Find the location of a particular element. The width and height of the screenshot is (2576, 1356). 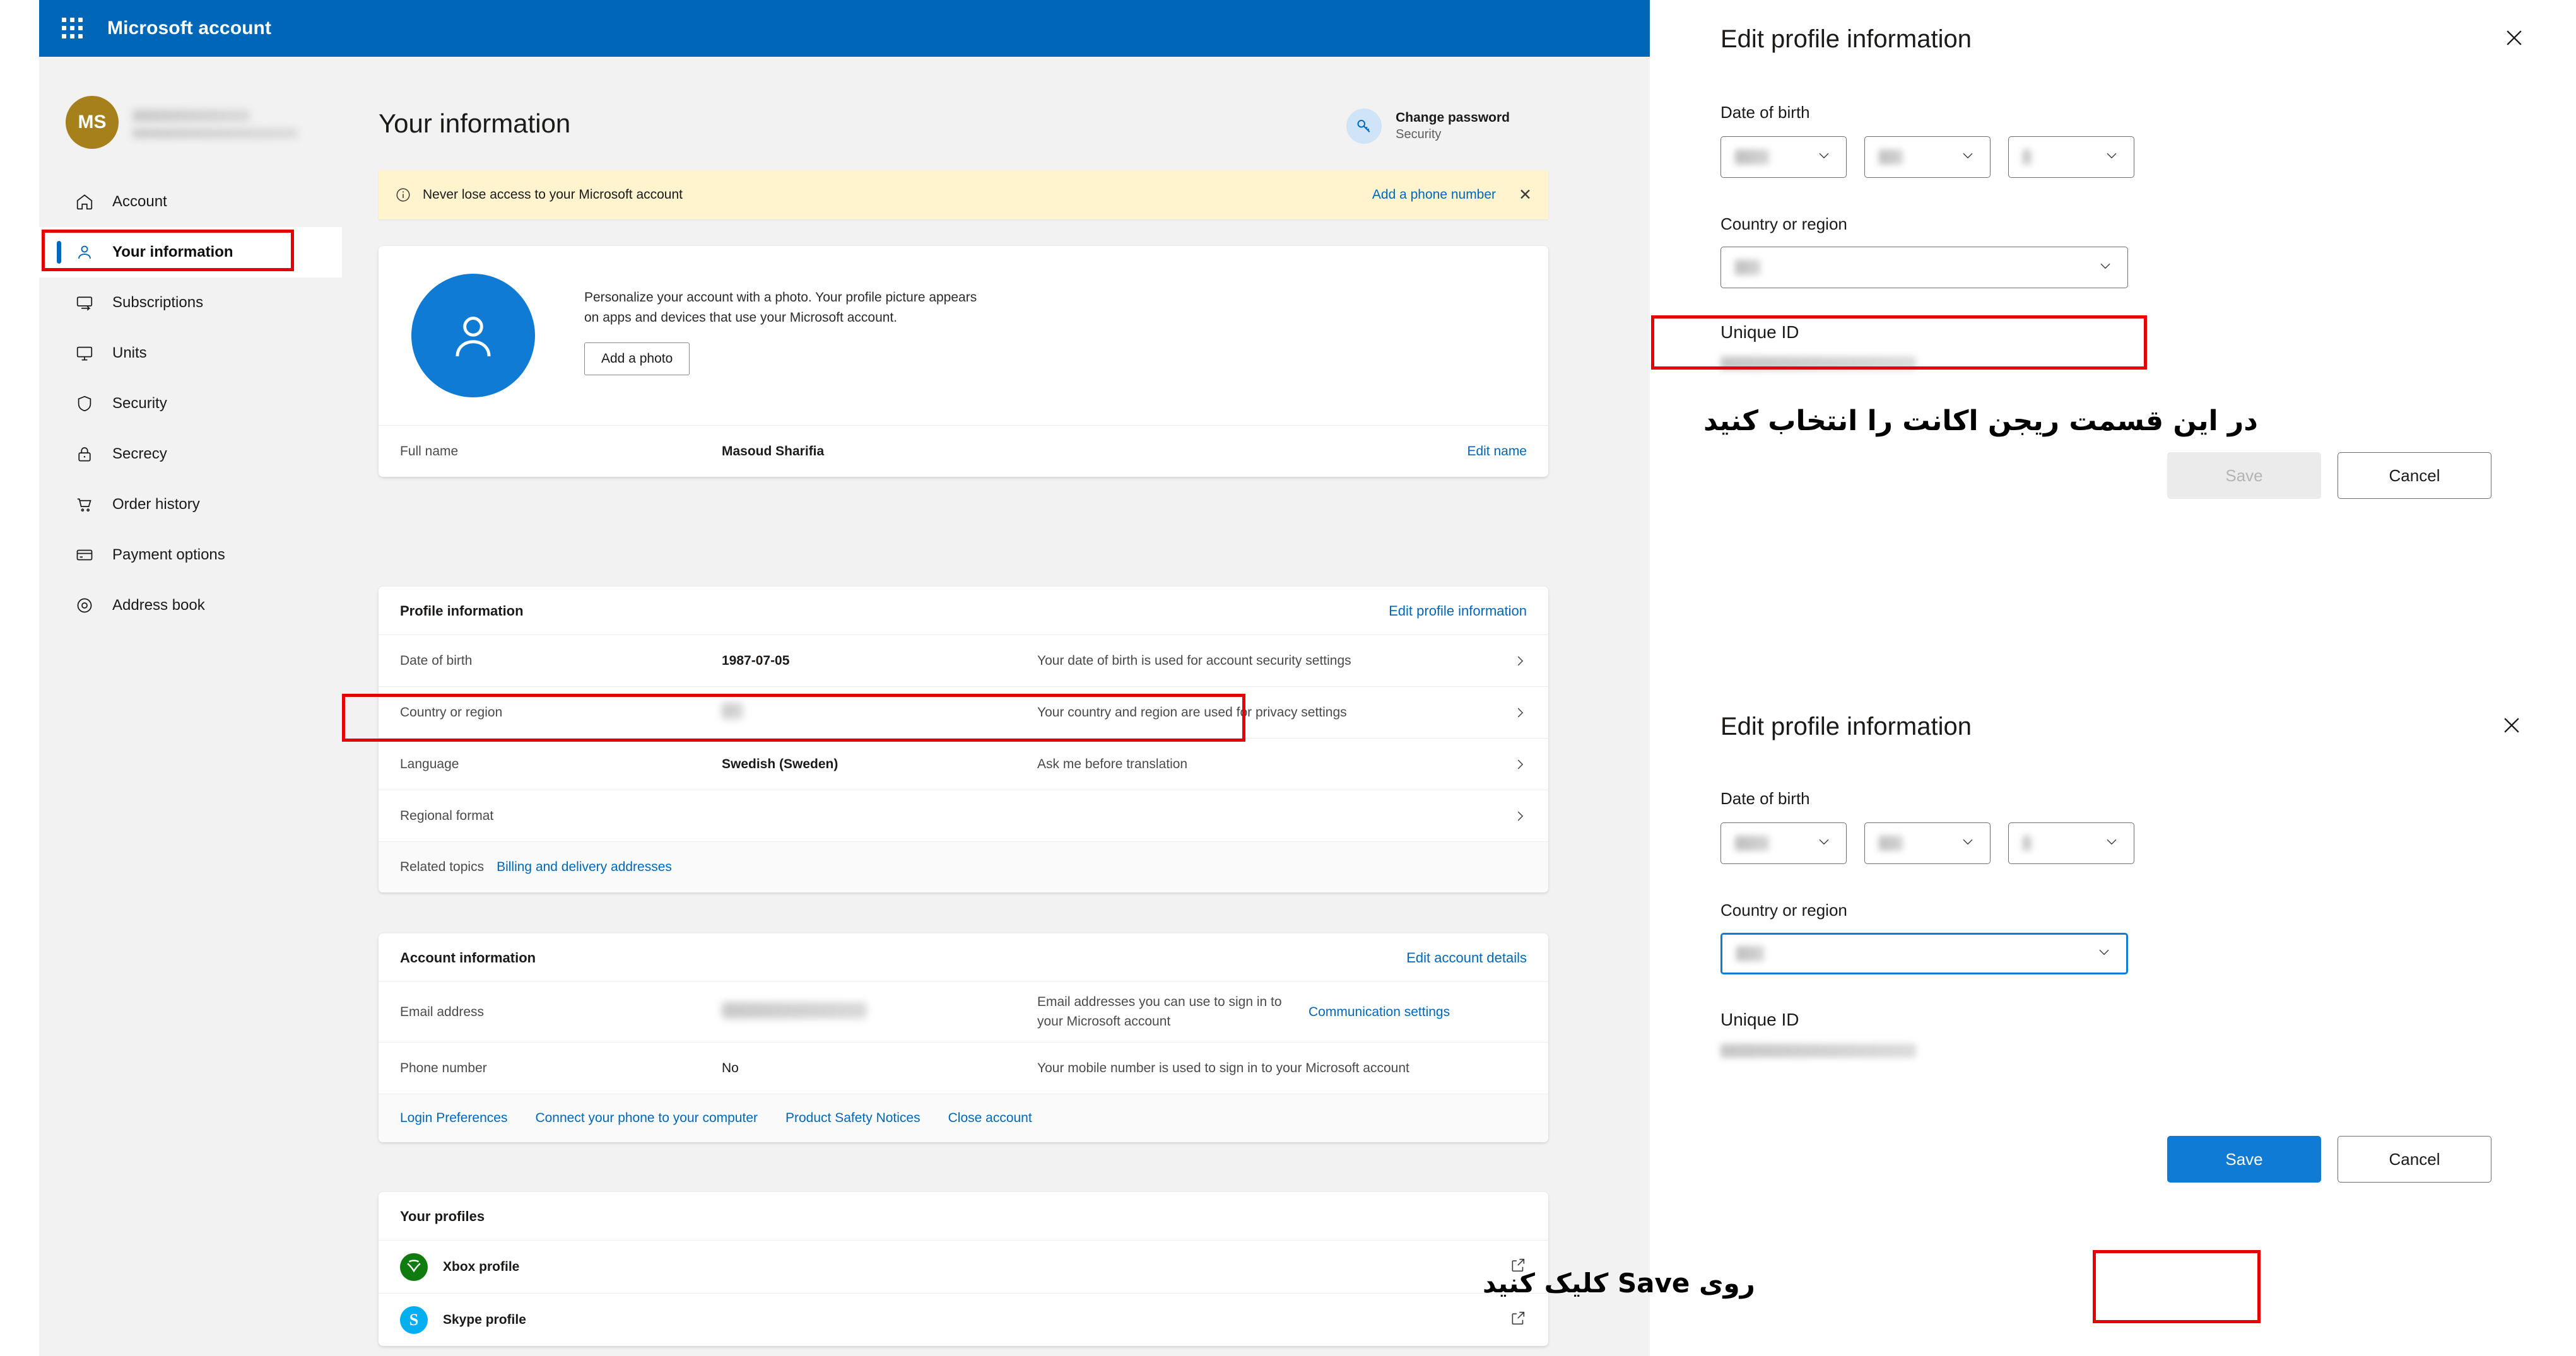

shield-icon is located at coordinates (84, 404).